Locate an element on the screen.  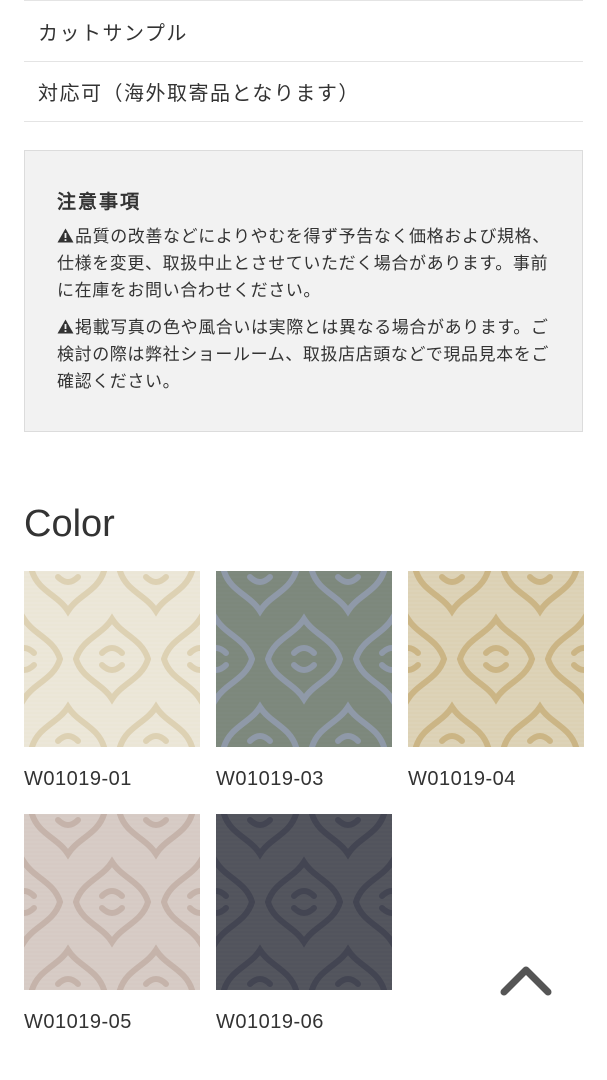
swatch-card: W01019-04 is located at coordinates (496, 692).